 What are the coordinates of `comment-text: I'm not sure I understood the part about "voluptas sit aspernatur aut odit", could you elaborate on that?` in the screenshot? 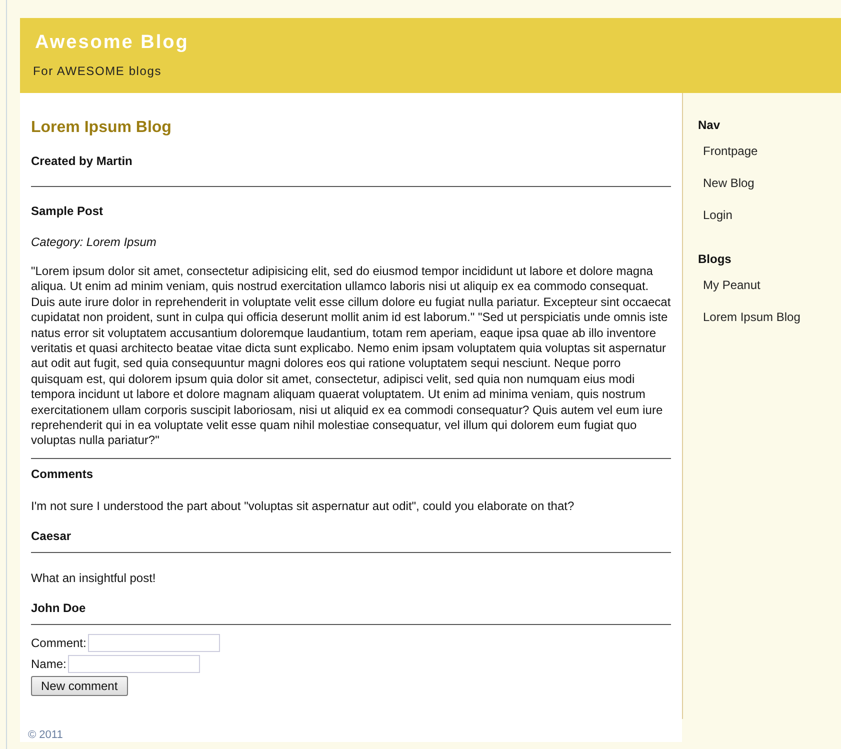 It's located at (303, 505).